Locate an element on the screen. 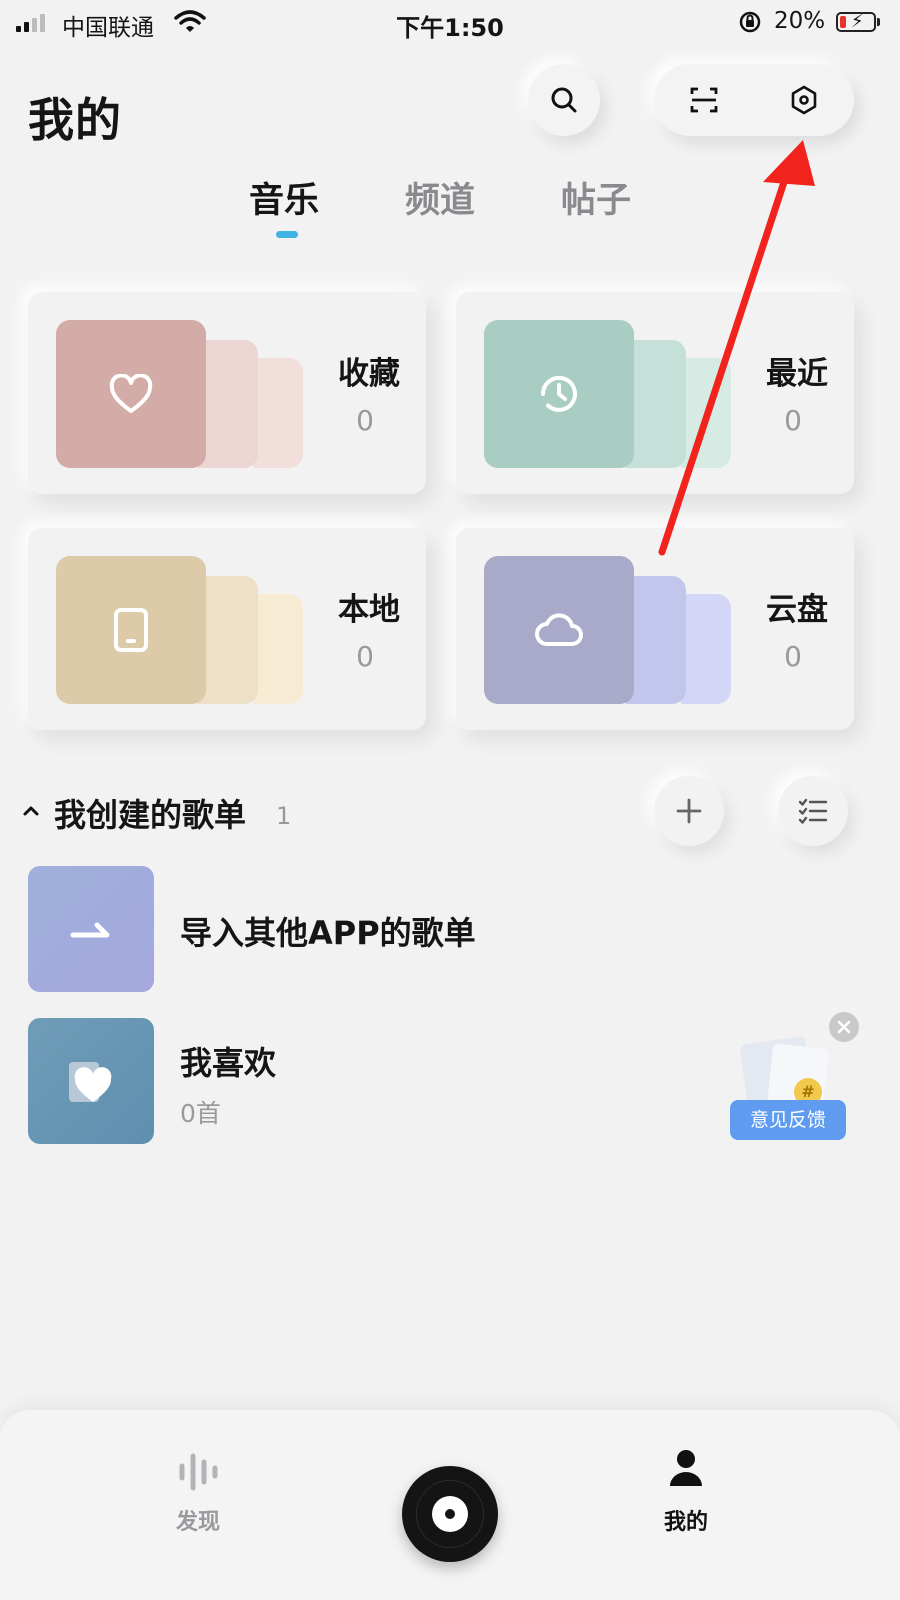 This screenshot has height=1600, width=900. cloud-icon is located at coordinates (559, 629).